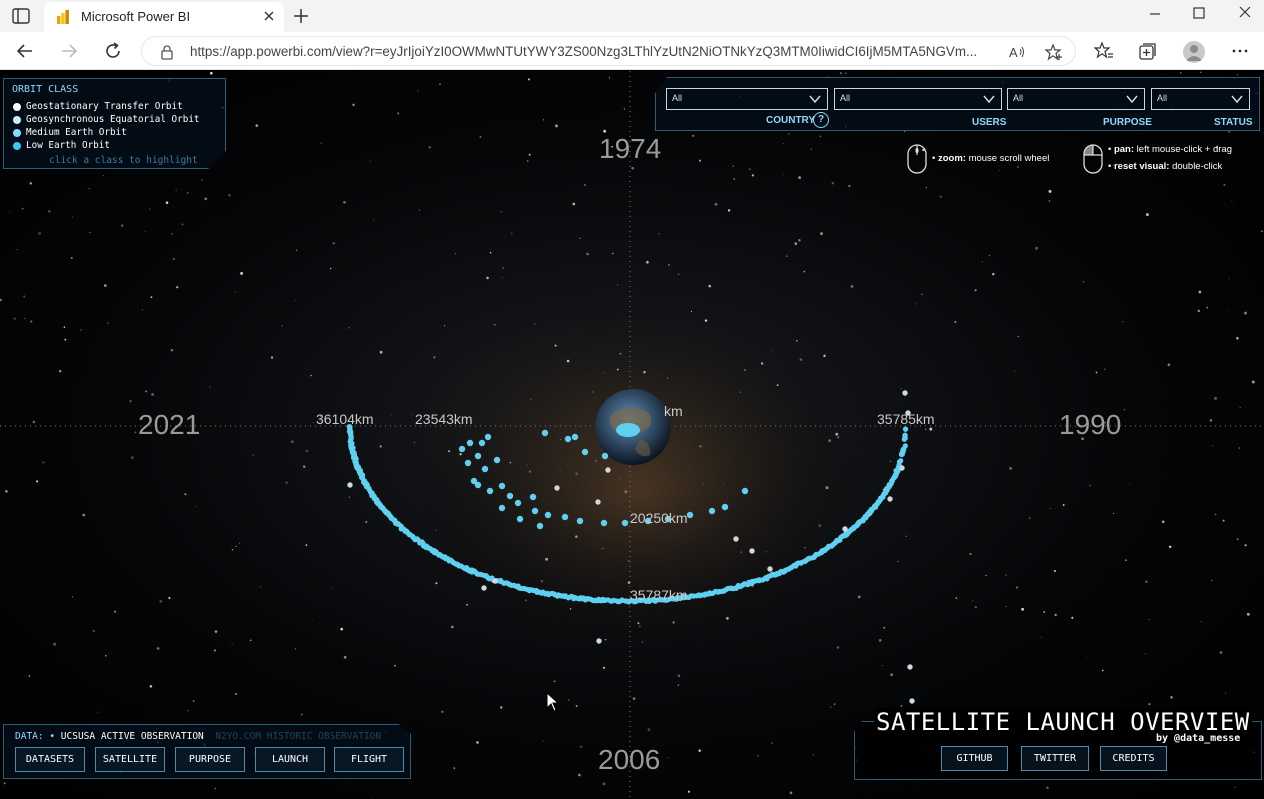  What do you see at coordinates (1148, 51) in the screenshot?
I see `collections-icon` at bounding box center [1148, 51].